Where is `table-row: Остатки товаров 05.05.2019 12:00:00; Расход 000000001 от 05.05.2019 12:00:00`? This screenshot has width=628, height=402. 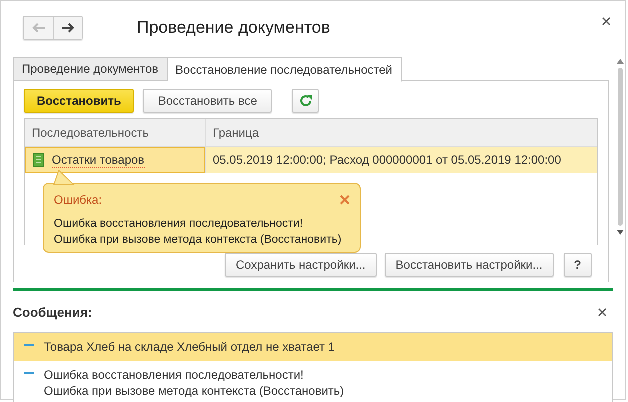 table-row: Остатки товаров 05.05.2019 12:00:00; Расход 000000001 от 05.05.2019 12:00:00 is located at coordinates (311, 160).